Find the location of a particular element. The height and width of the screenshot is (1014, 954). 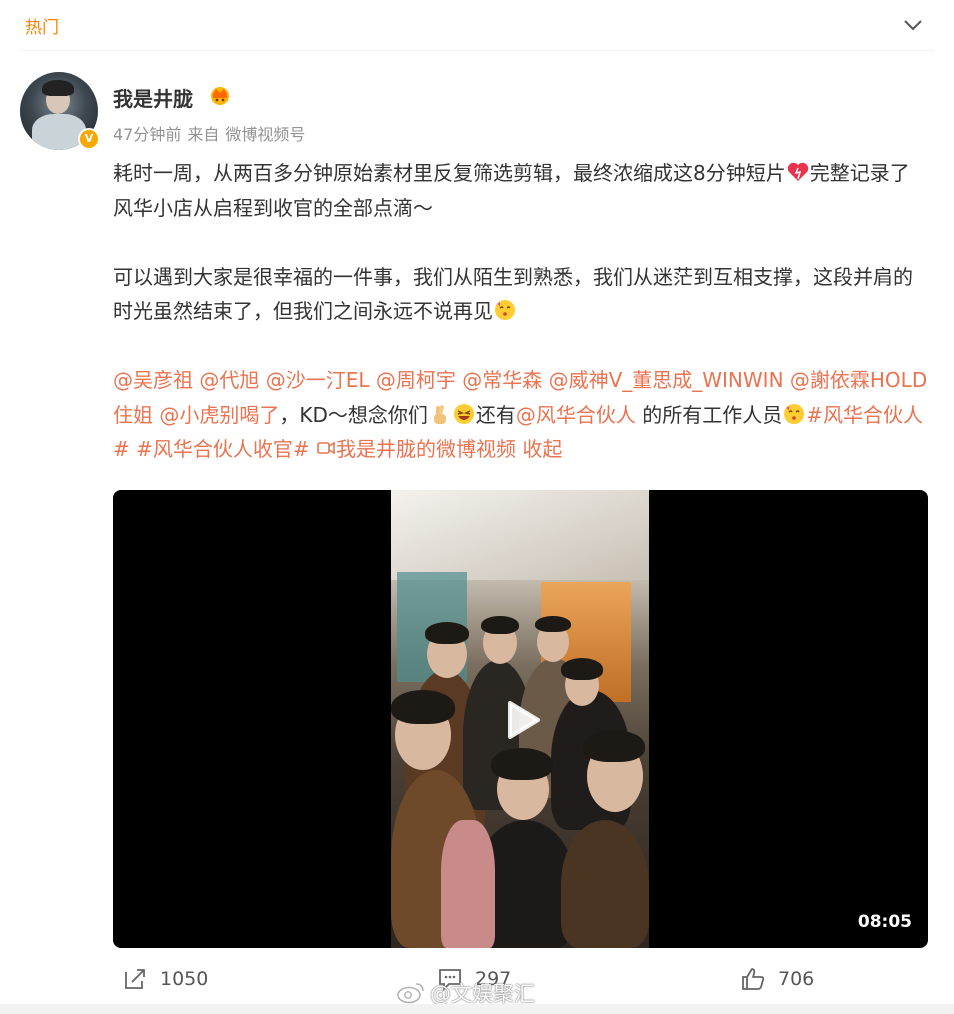

mention-xiaohu: @小虎别喝了 is located at coordinates (219, 415).